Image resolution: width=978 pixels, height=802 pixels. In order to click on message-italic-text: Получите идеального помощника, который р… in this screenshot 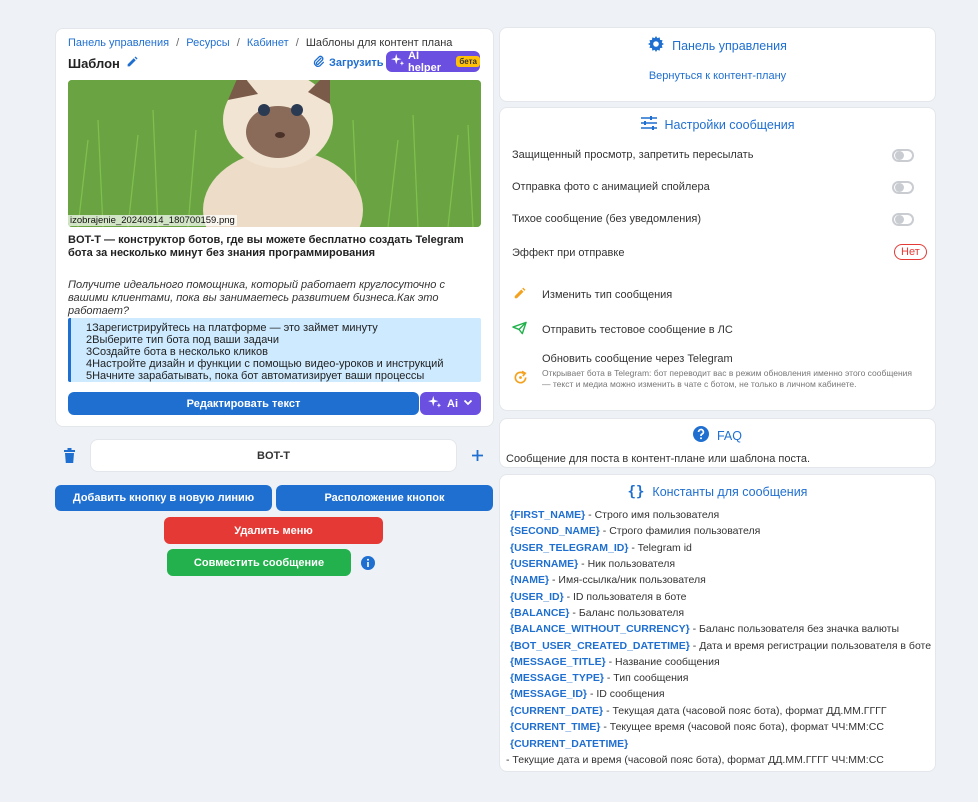, I will do `click(256, 298)`.